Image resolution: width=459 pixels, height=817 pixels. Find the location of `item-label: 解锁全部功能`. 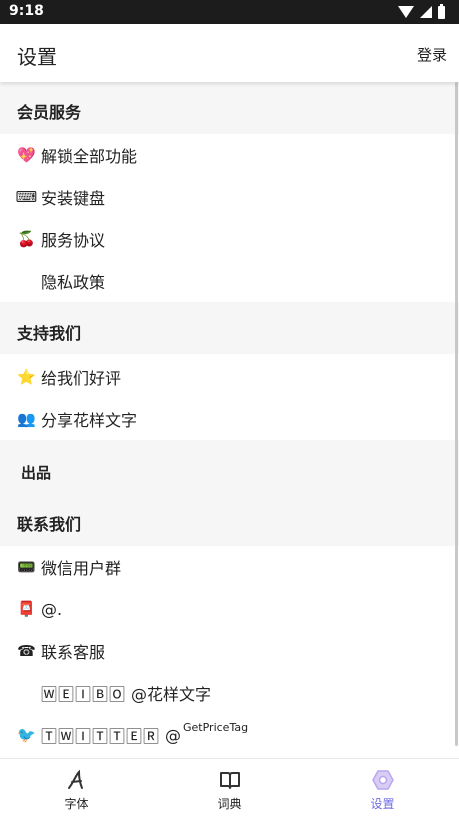

item-label: 解锁全部功能 is located at coordinates (89, 156).